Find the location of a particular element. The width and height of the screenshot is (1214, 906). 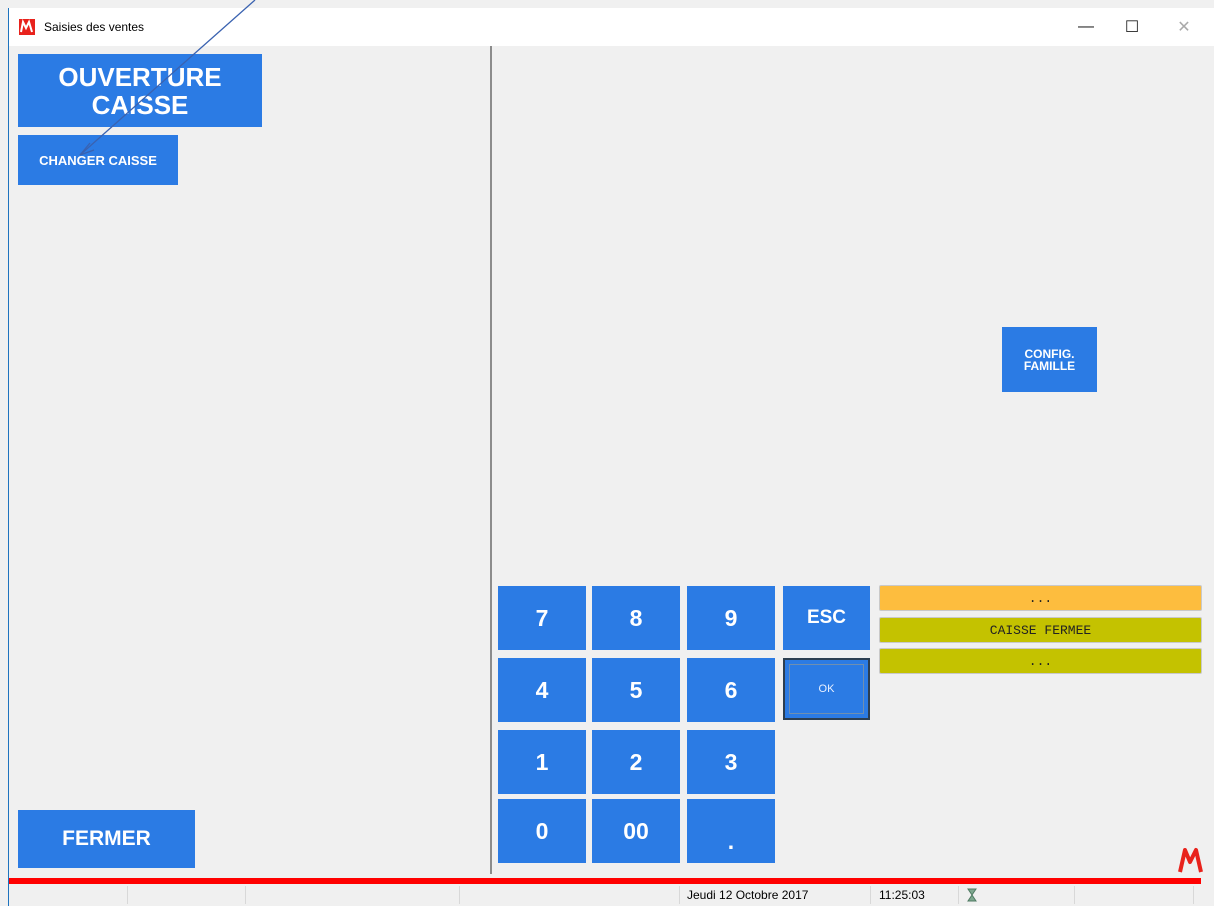

maximize-icon: ☐ is located at coordinates (1132, 27).